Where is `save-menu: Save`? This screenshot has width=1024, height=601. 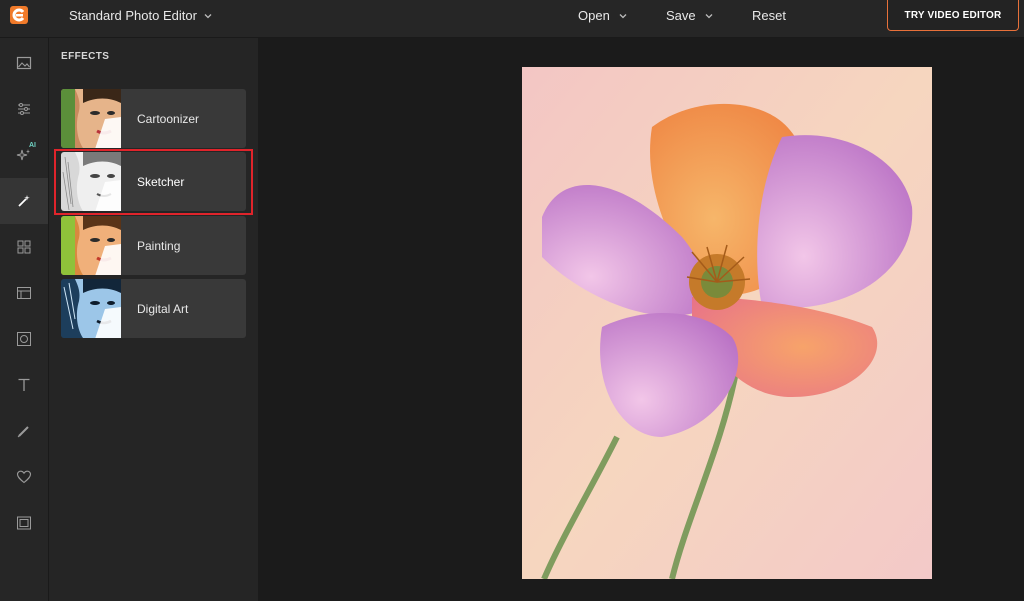 save-menu: Save is located at coordinates (690, 15).